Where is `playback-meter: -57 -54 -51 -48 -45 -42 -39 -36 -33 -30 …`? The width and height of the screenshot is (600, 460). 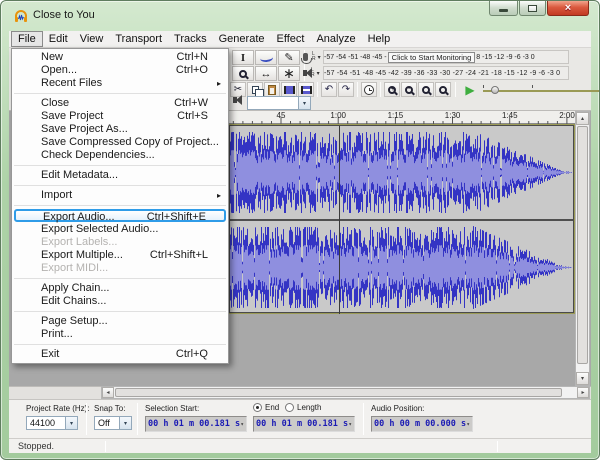 playback-meter: -57 -54 -51 -48 -45 -42 -39 -36 -33 -30 … is located at coordinates (446, 73).